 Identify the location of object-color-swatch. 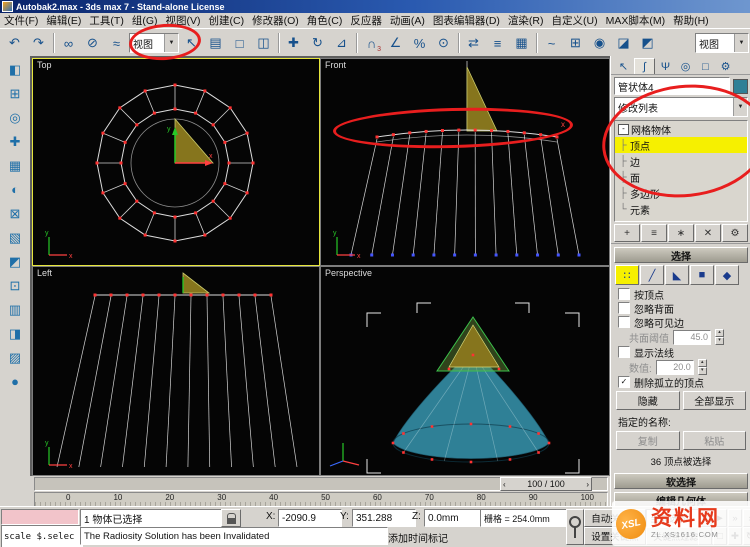
(740, 86).